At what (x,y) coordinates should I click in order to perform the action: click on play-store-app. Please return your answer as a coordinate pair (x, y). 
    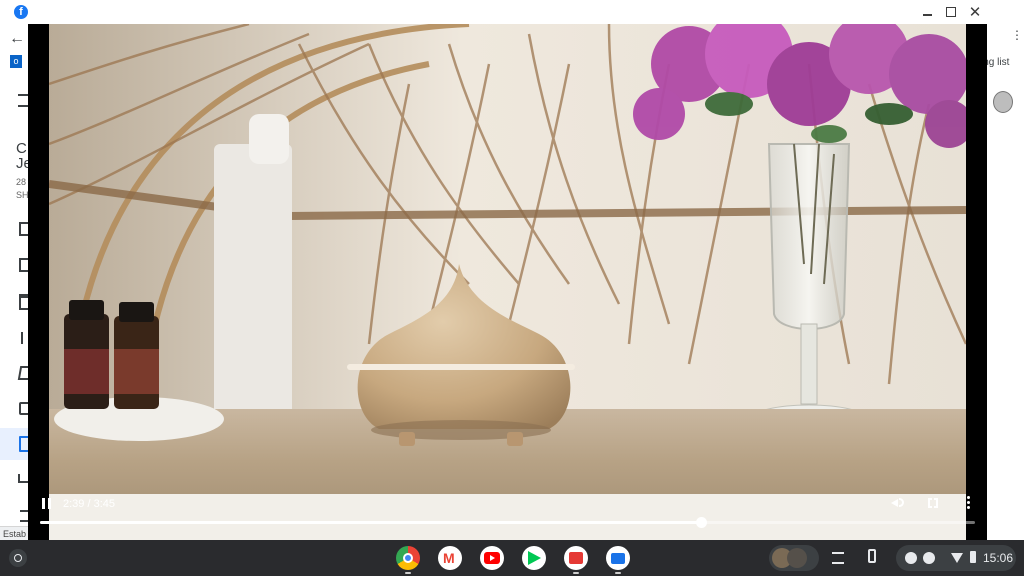
    Looking at the image, I should click on (534, 558).